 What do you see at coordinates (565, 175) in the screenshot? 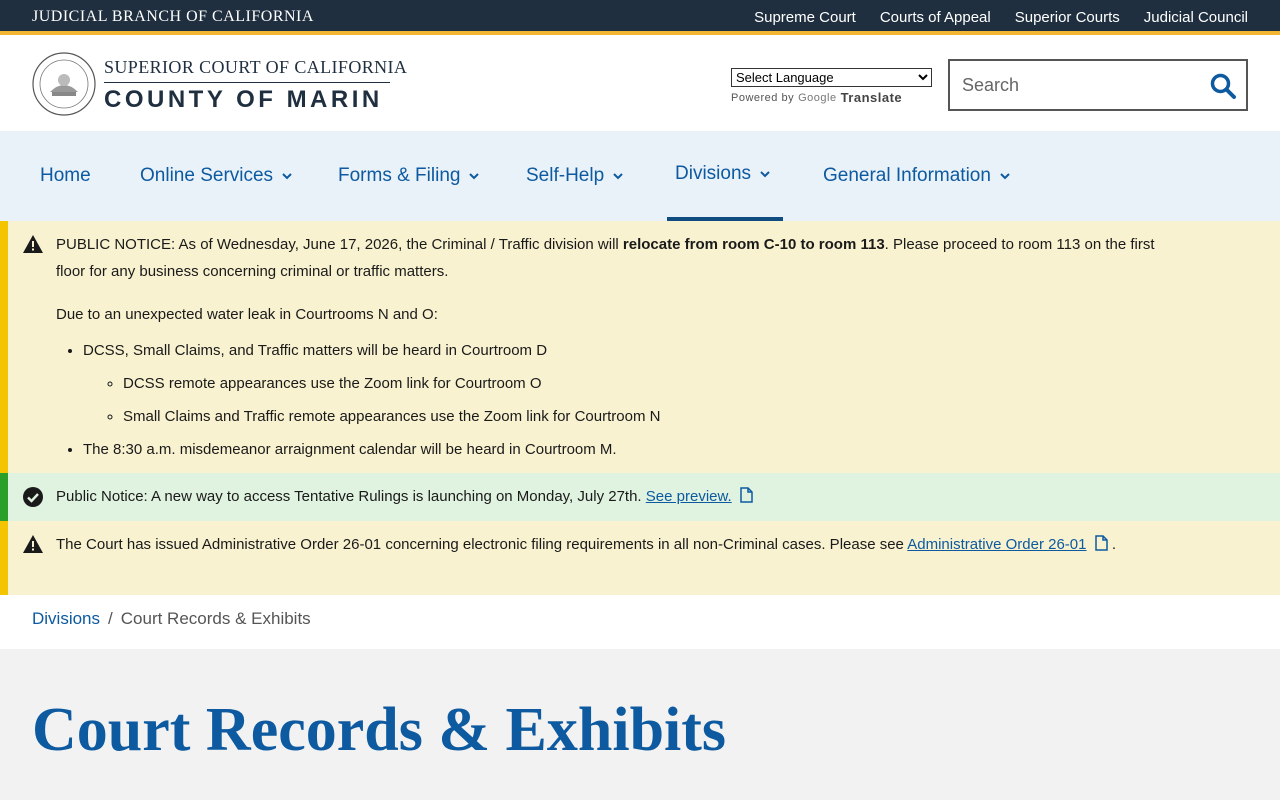
I see `nav-self-help-label: Self-Help` at bounding box center [565, 175].